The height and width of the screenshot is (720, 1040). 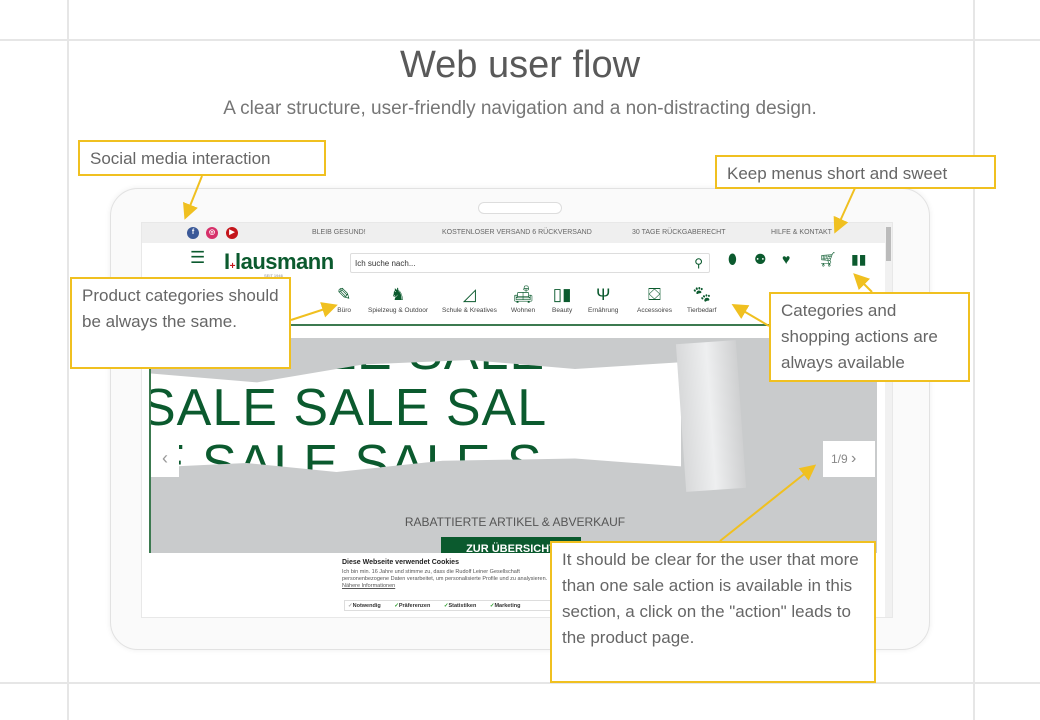 I want to click on note-social: Social media interaction, so click(x=202, y=158).